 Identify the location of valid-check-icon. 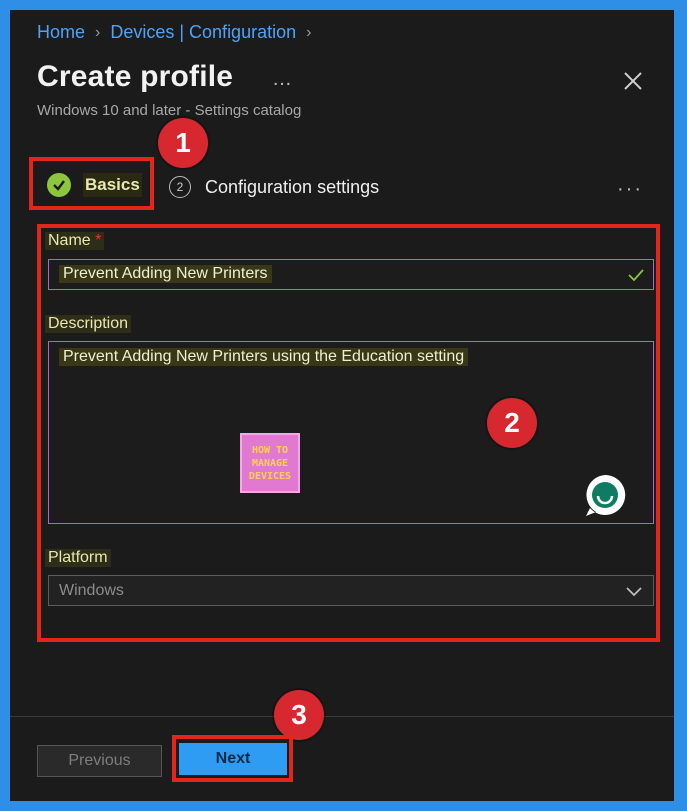
(636, 275).